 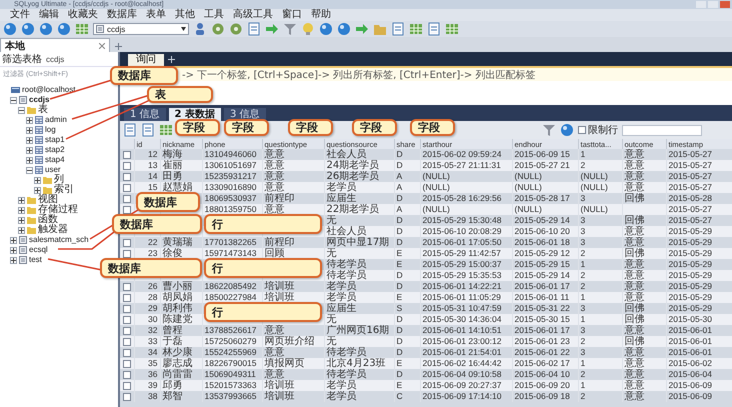 What do you see at coordinates (58, 210) in the screenshot?
I see `tree-item: 存储过程` at bounding box center [58, 210].